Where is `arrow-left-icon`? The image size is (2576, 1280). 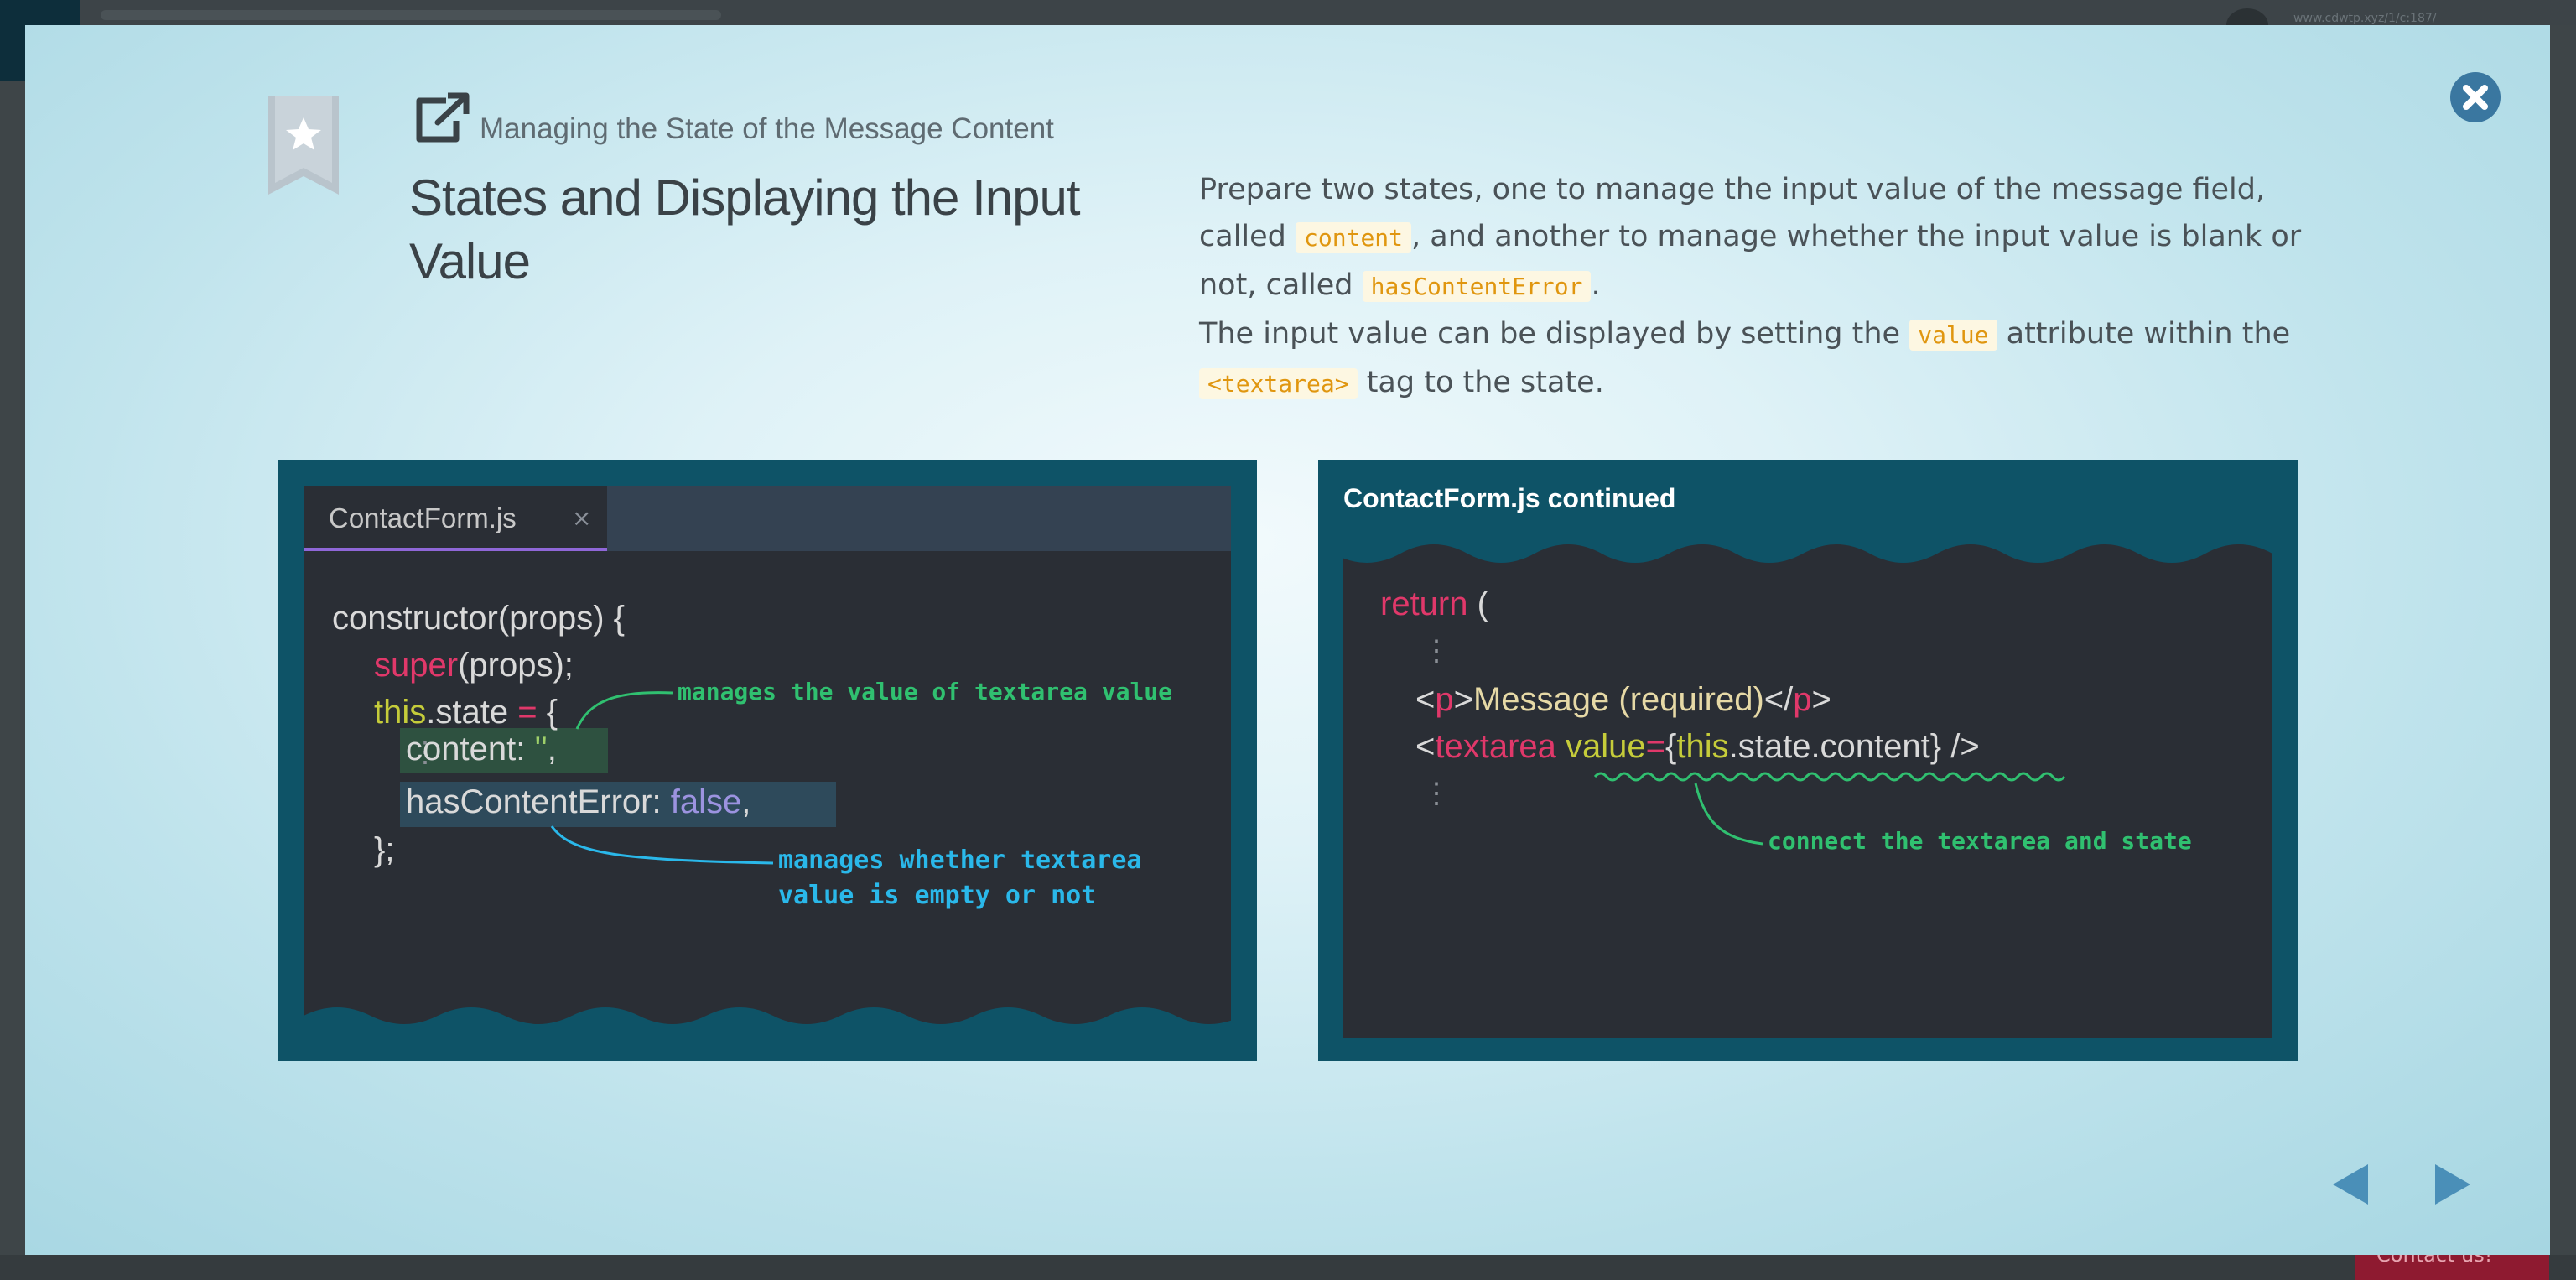 arrow-left-icon is located at coordinates (2350, 1184).